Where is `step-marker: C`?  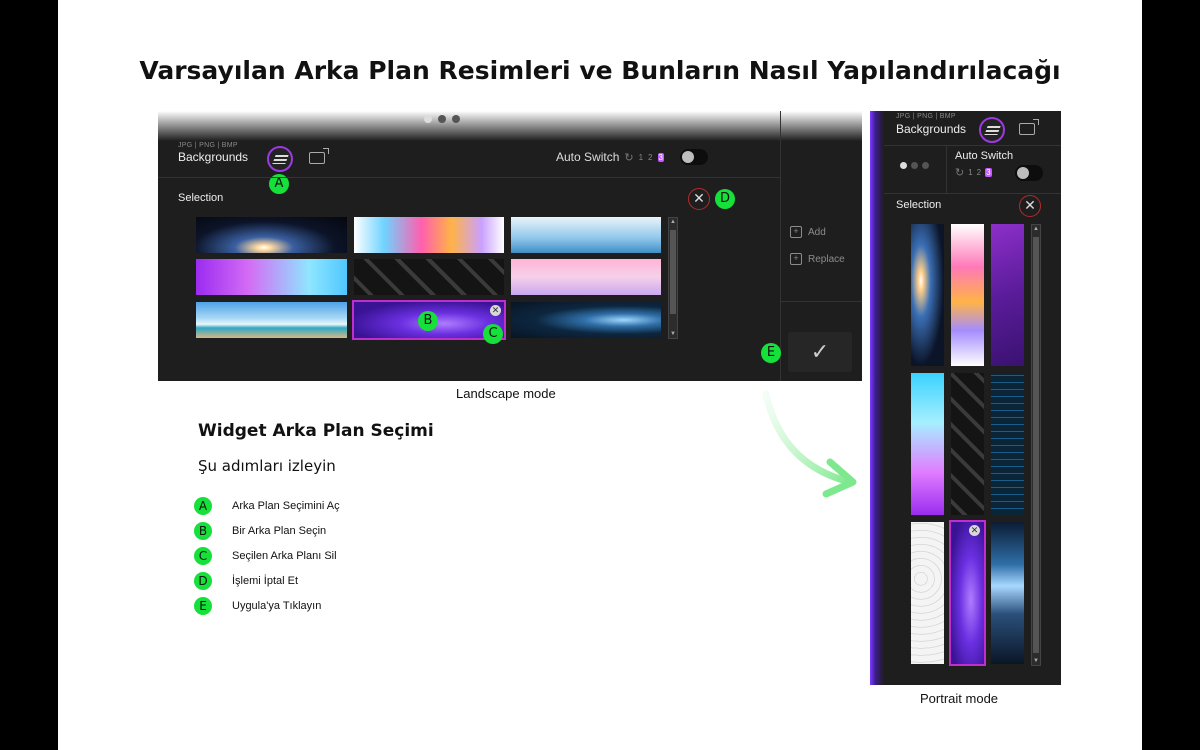
step-marker: C is located at coordinates (203, 556).